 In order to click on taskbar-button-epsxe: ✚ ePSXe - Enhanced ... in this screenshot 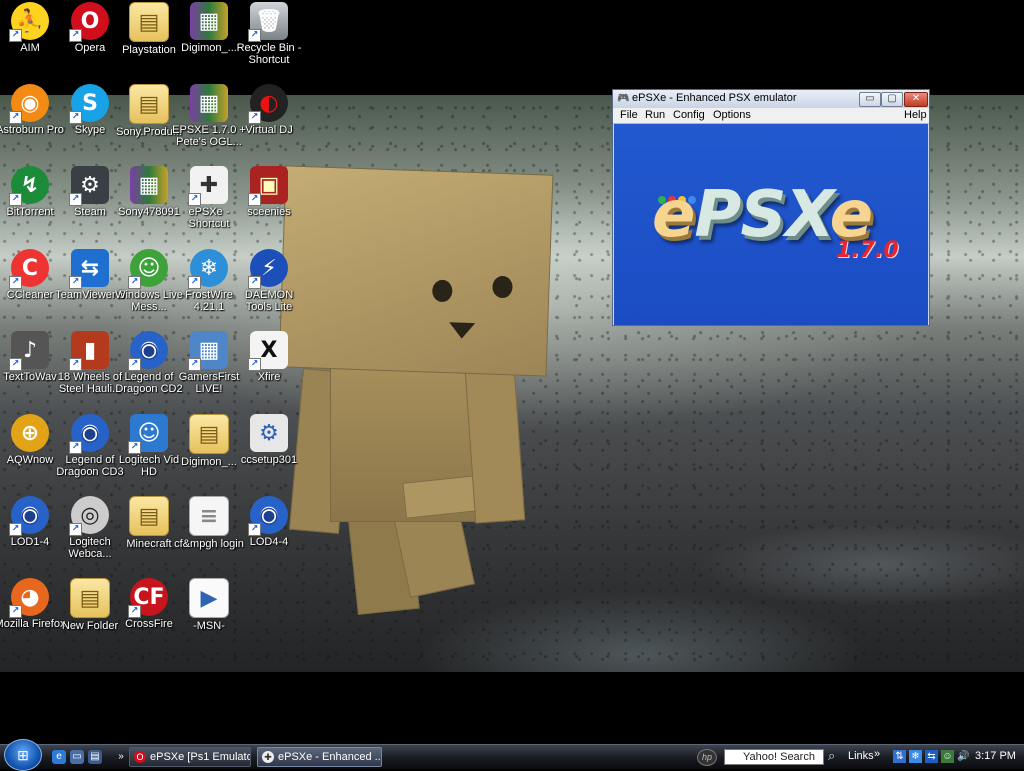, I will do `click(319, 757)`.